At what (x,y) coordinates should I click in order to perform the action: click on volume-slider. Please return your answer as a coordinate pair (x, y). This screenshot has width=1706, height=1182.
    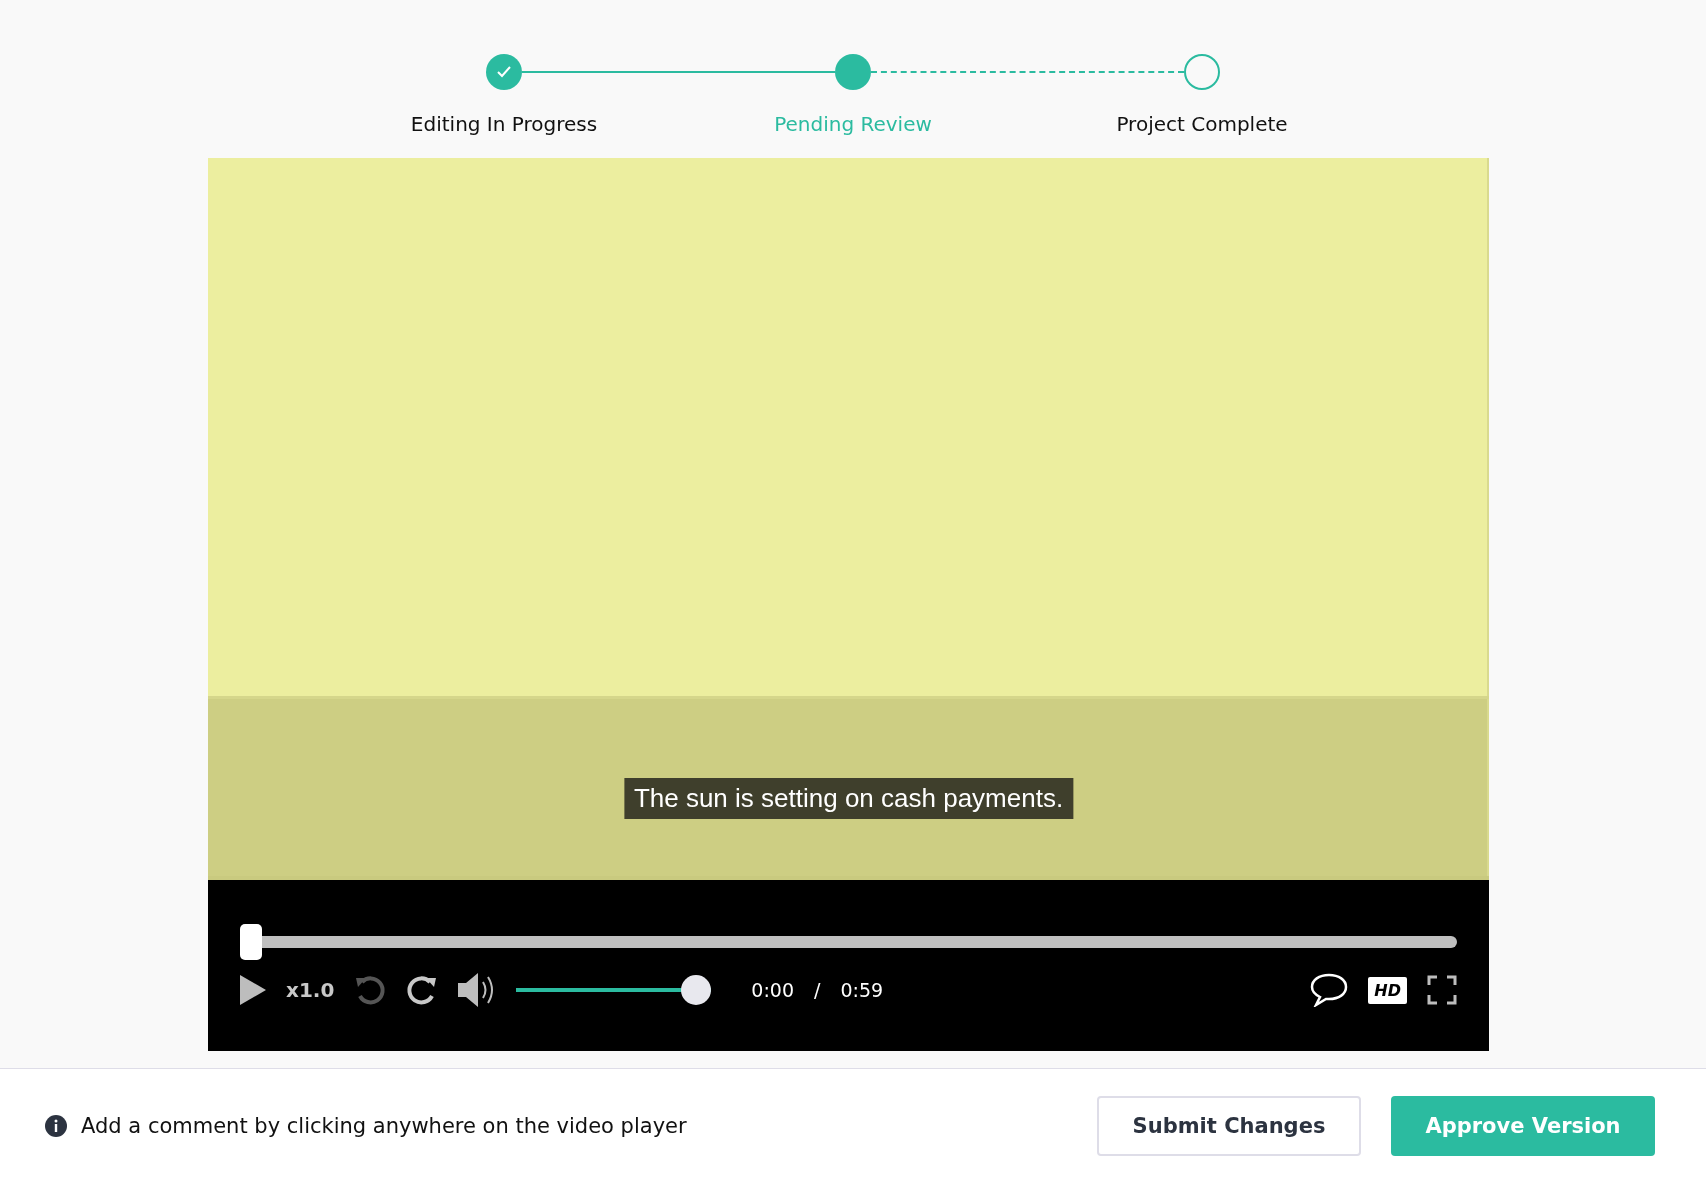
    Looking at the image, I should click on (614, 990).